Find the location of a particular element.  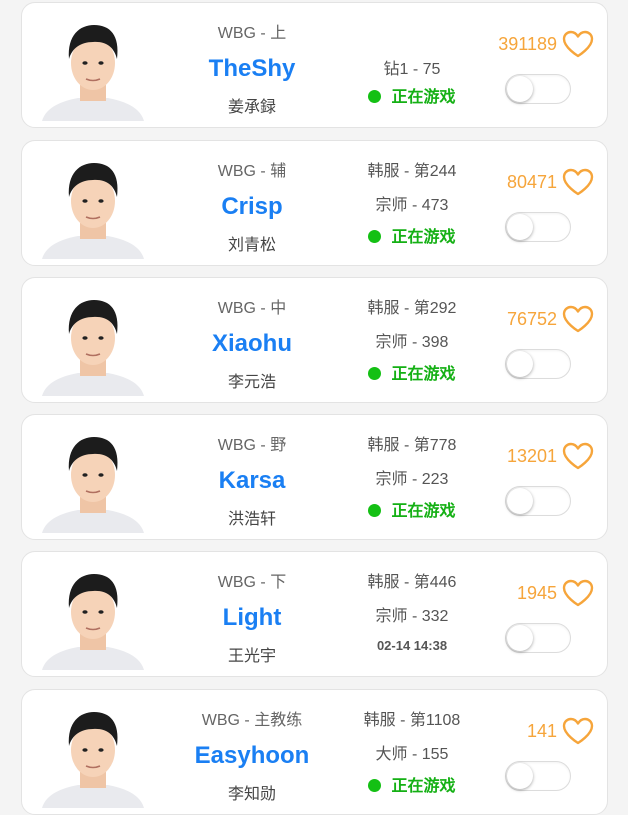

player-real-name: 李元浩 is located at coordinates (251, 382).